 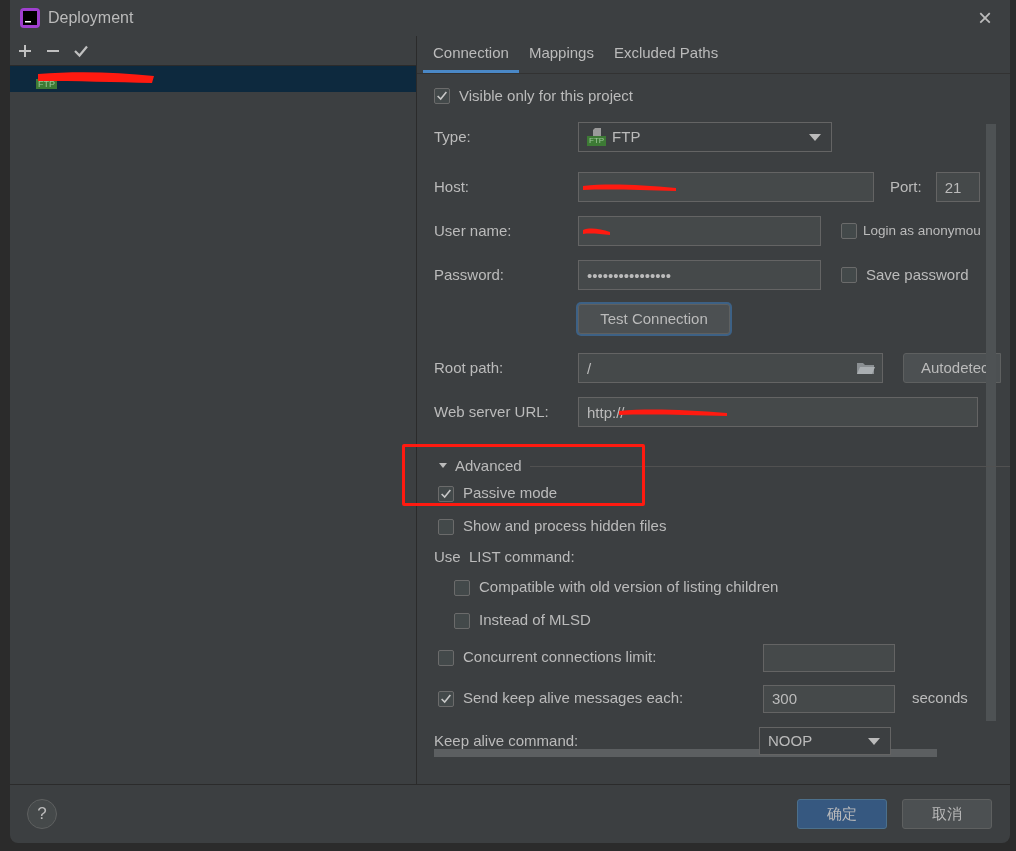 I want to click on checkbox-label: Instead of MLSD, so click(x=535, y=620).